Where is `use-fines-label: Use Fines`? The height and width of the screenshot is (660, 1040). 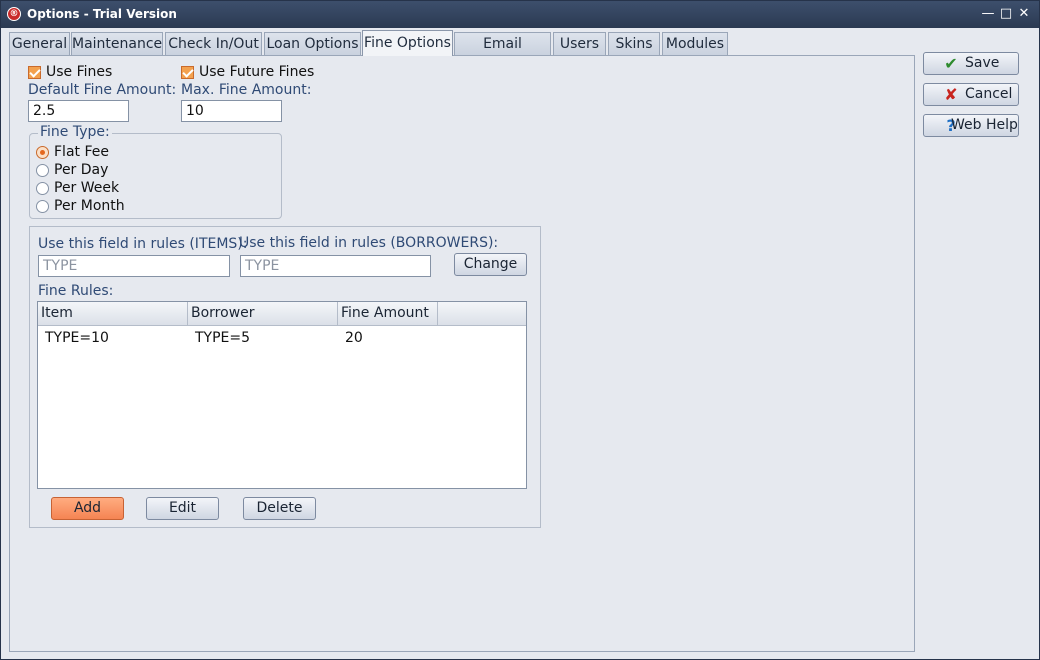 use-fines-label: Use Fines is located at coordinates (79, 72).